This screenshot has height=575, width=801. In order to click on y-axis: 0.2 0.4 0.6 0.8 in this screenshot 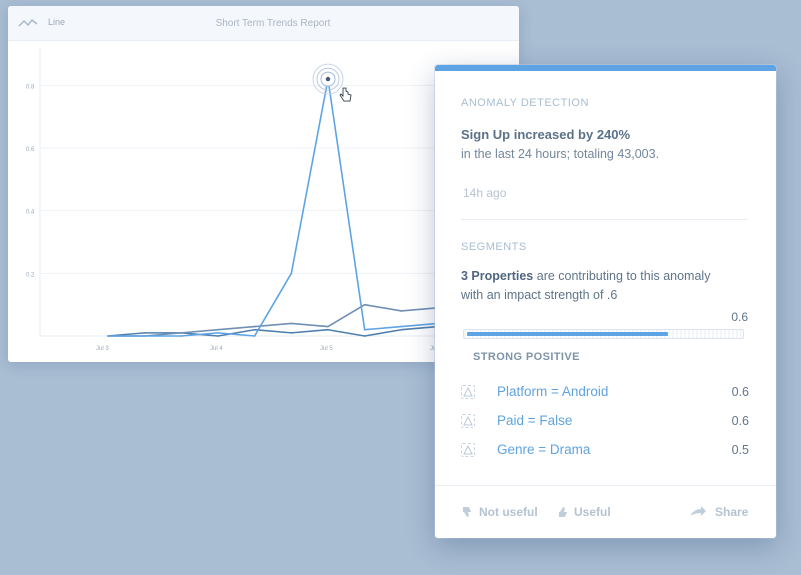, I will do `click(30, 181)`.